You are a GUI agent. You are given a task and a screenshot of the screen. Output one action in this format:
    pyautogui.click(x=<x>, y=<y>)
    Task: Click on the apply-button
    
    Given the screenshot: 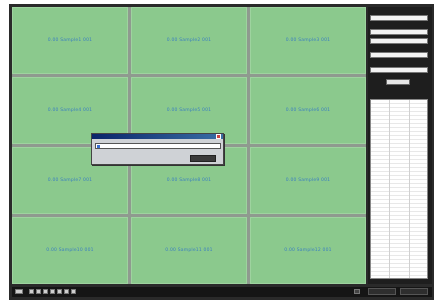 What is the action you would take?
    pyautogui.click(x=398, y=82)
    